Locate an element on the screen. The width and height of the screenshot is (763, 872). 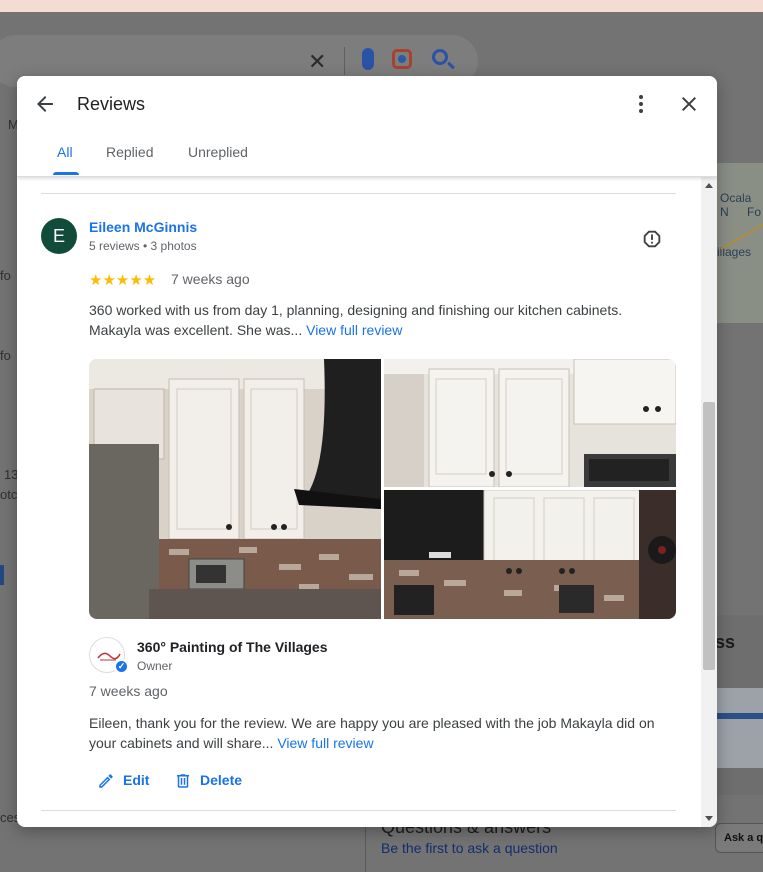
bg-thumbnail is located at coordinates (740, 728).